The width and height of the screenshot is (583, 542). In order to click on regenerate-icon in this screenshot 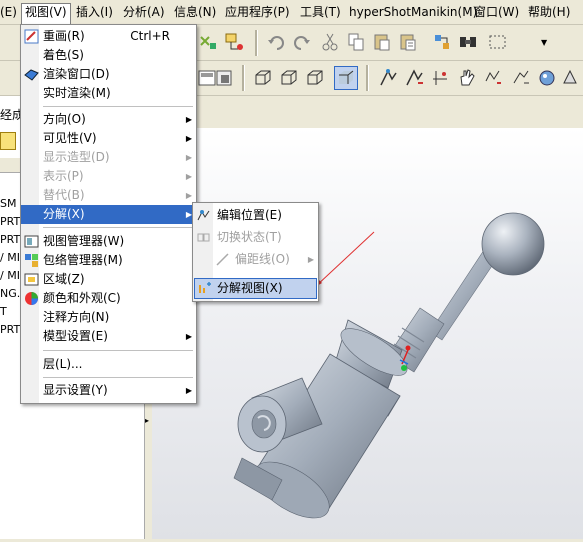, I will do `click(208, 42)`.